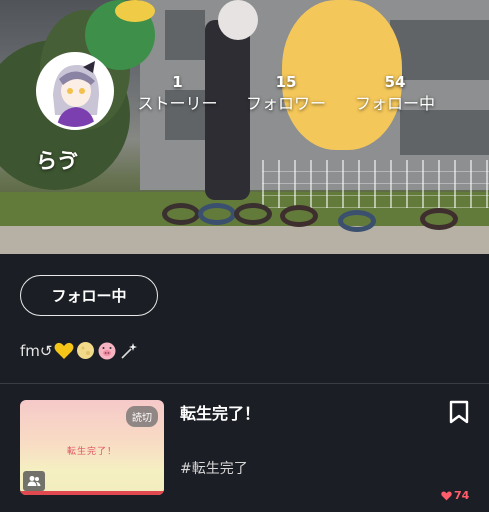 This screenshot has width=489, height=512. Describe the element at coordinates (395, 82) in the screenshot. I see `stat-following-count: 54` at that location.